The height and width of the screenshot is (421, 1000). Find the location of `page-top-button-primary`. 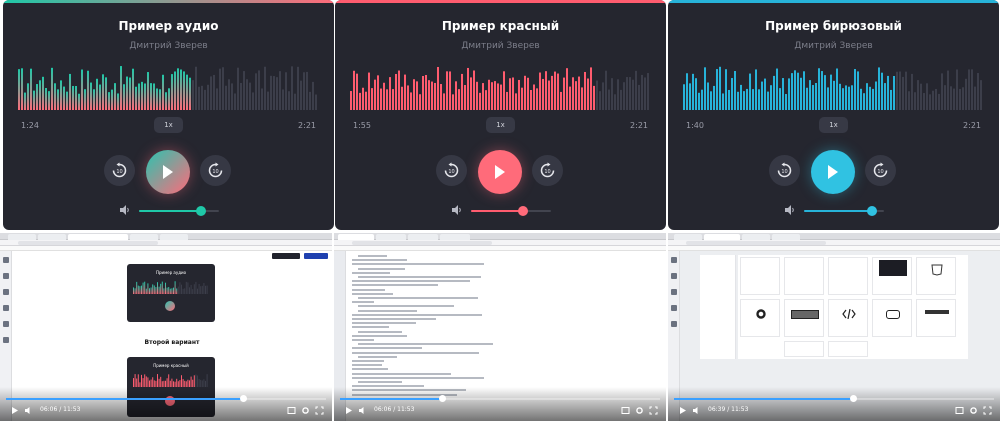

page-top-button-primary is located at coordinates (316, 256).